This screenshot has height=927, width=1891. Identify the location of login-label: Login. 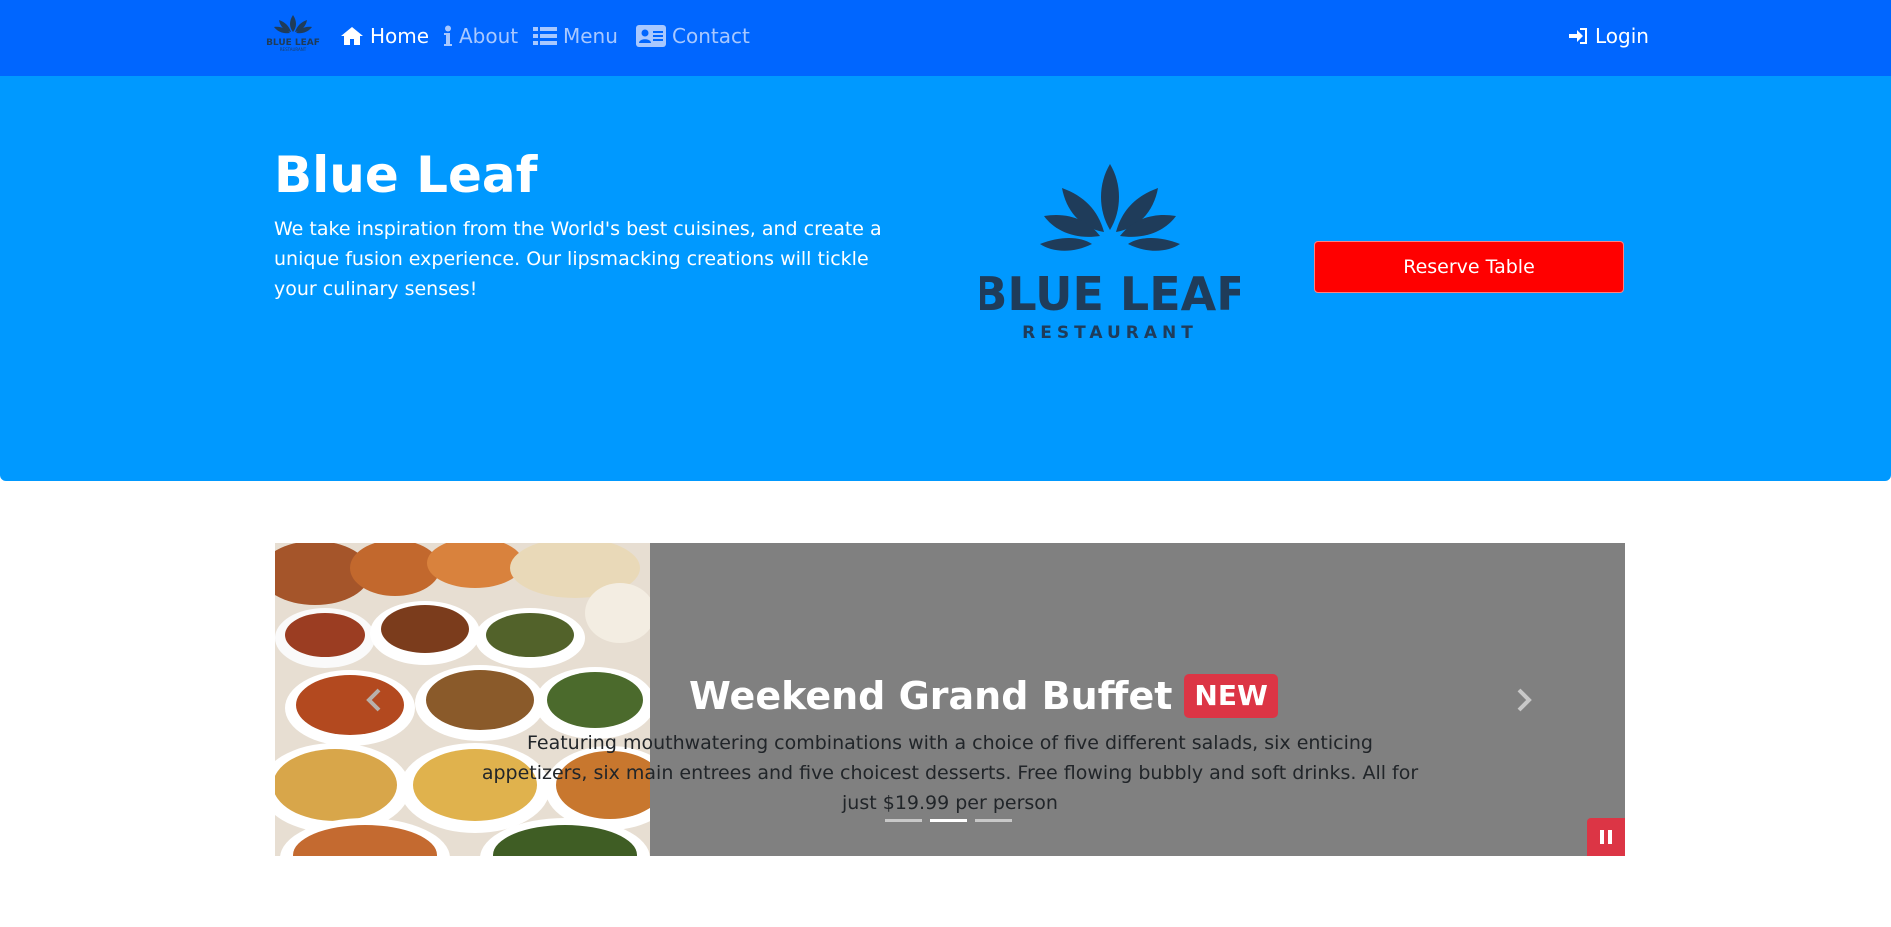
(1622, 36).